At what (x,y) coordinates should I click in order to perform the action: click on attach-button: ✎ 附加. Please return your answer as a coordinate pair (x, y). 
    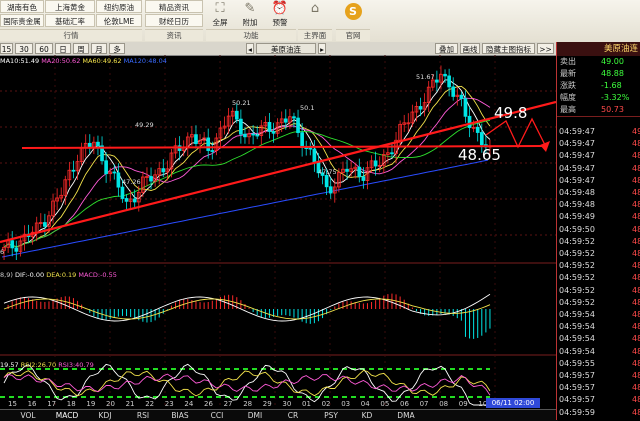
    Looking at the image, I should click on (250, 14).